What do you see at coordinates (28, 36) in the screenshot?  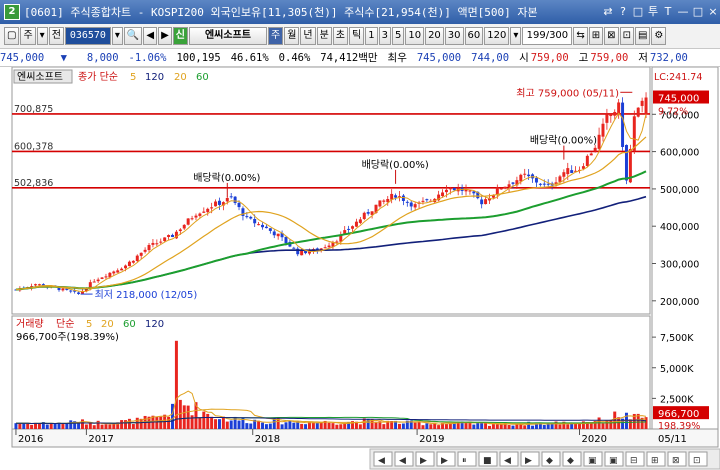 I see `toolbar-button-1: 주` at bounding box center [28, 36].